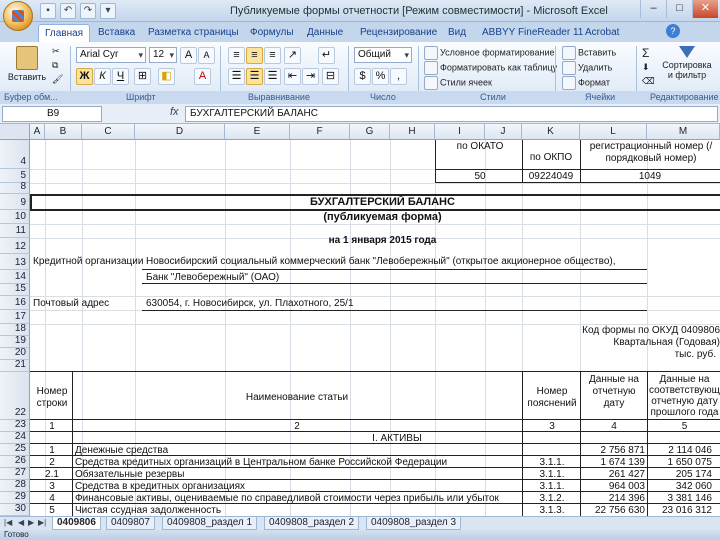 The width and height of the screenshot is (720, 540). I want to click on row-header-10: 10, so click(15, 217).